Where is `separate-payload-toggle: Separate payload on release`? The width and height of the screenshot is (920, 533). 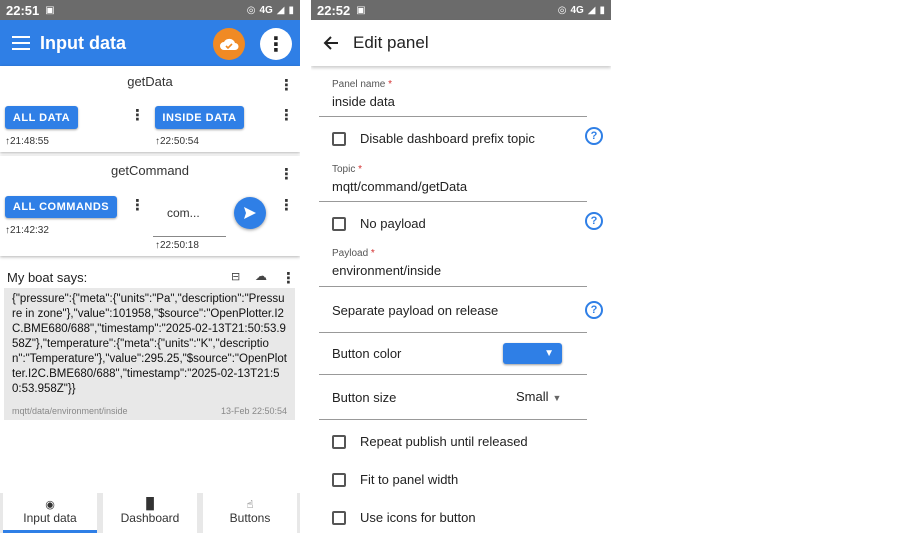 separate-payload-toggle: Separate payload on release is located at coordinates (454, 310).